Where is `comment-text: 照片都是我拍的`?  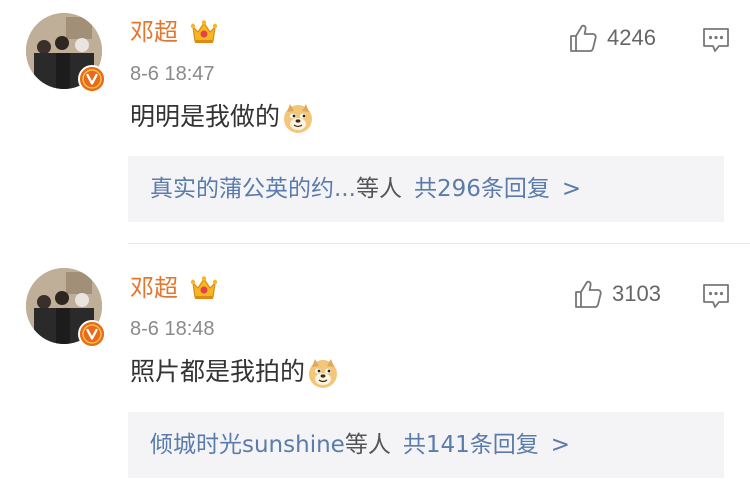
comment-text: 照片都是我拍的 is located at coordinates (234, 372).